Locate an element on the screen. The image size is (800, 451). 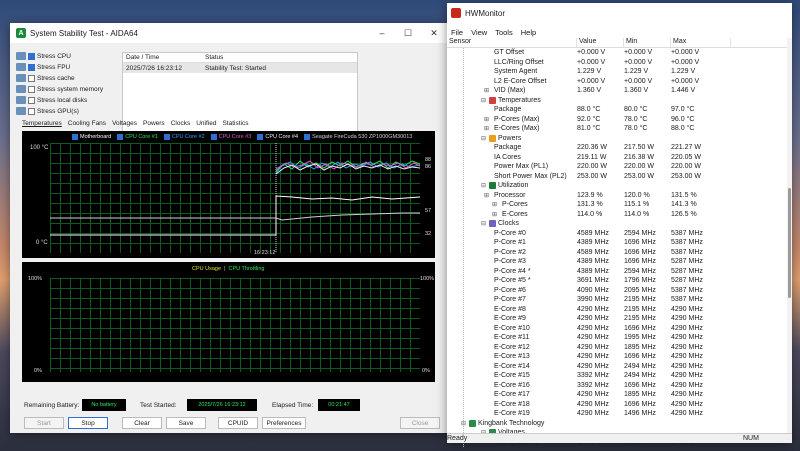
tab-voltages: Voltages is located at coordinates (124, 123).